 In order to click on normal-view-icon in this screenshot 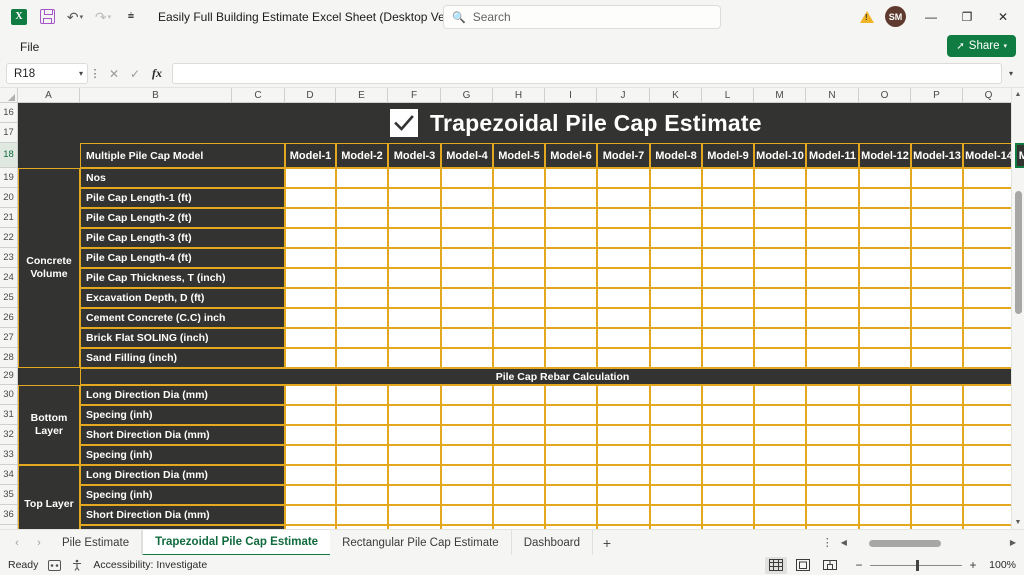, I will do `click(776, 565)`.